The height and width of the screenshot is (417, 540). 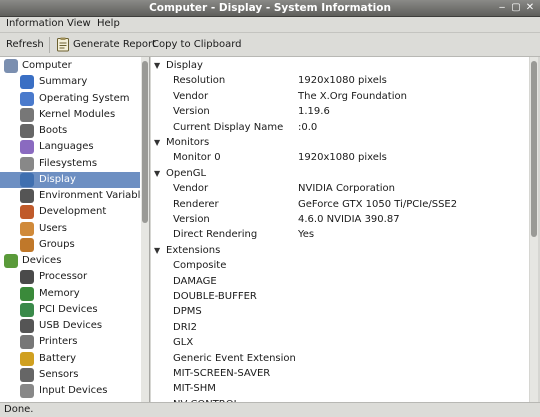 I want to click on detail-row: MIT-SHM, so click(x=340, y=389).